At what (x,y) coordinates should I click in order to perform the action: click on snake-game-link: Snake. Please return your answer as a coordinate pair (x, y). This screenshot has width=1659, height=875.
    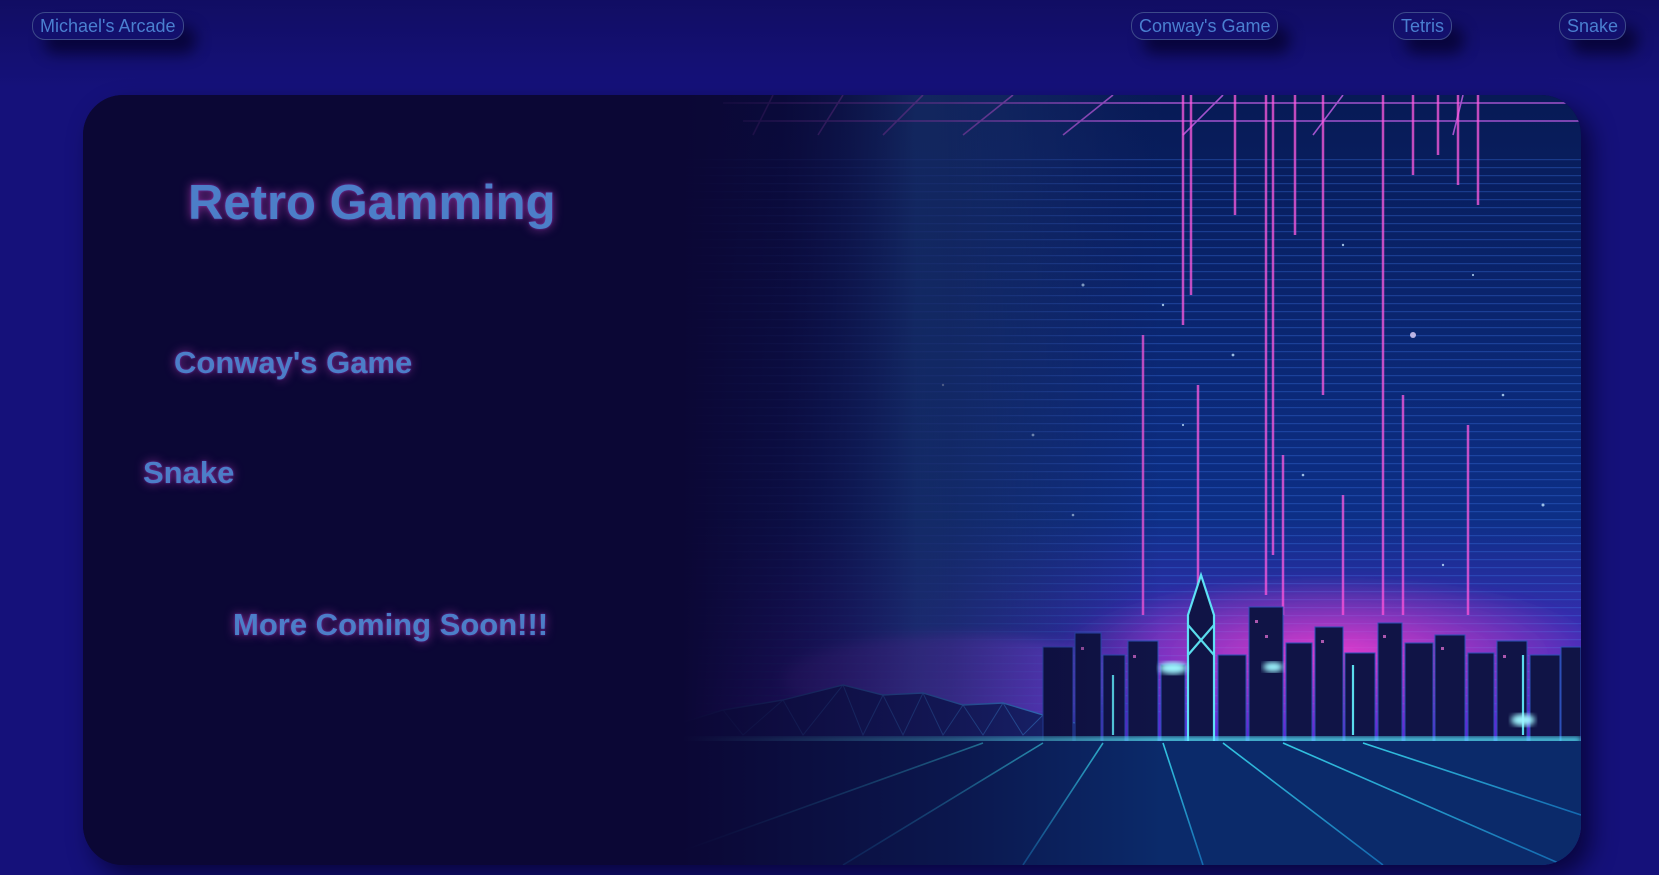
    Looking at the image, I should click on (188, 473).